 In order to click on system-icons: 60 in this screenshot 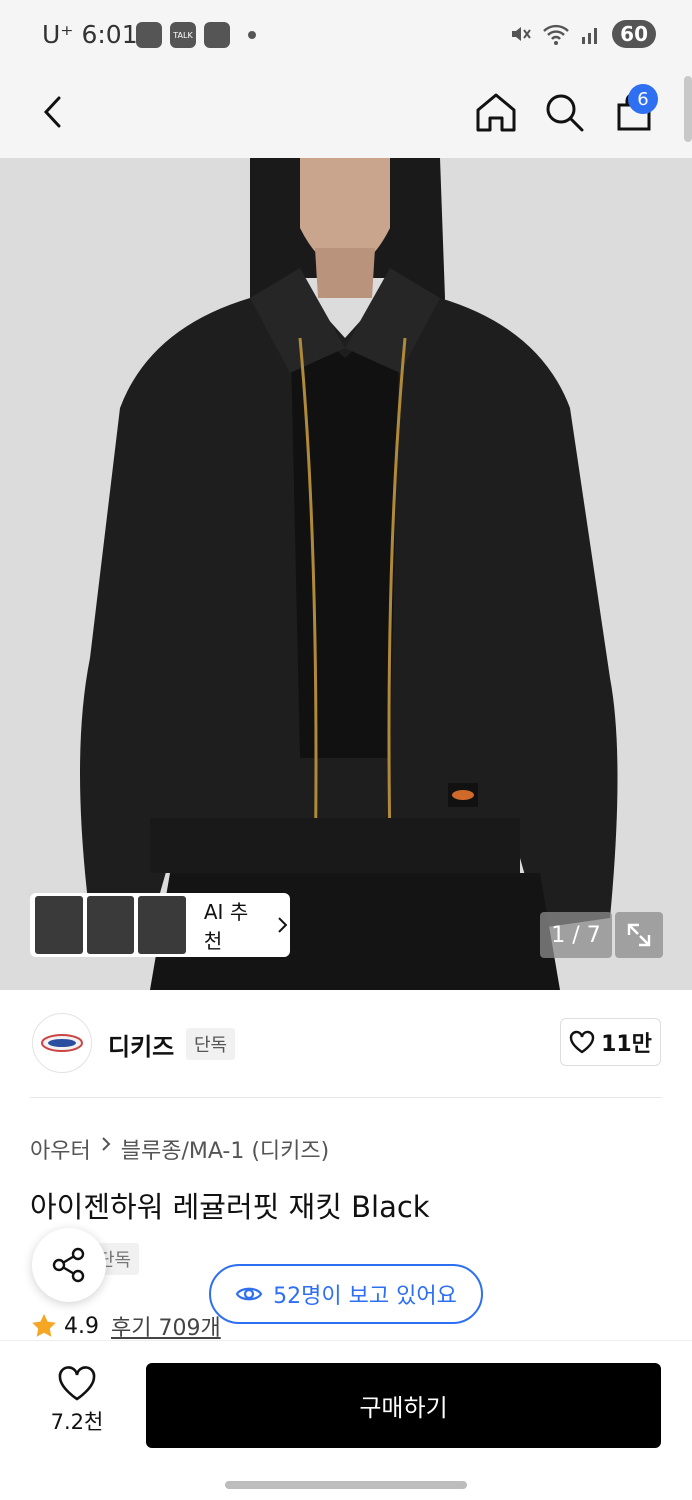, I will do `click(582, 34)`.